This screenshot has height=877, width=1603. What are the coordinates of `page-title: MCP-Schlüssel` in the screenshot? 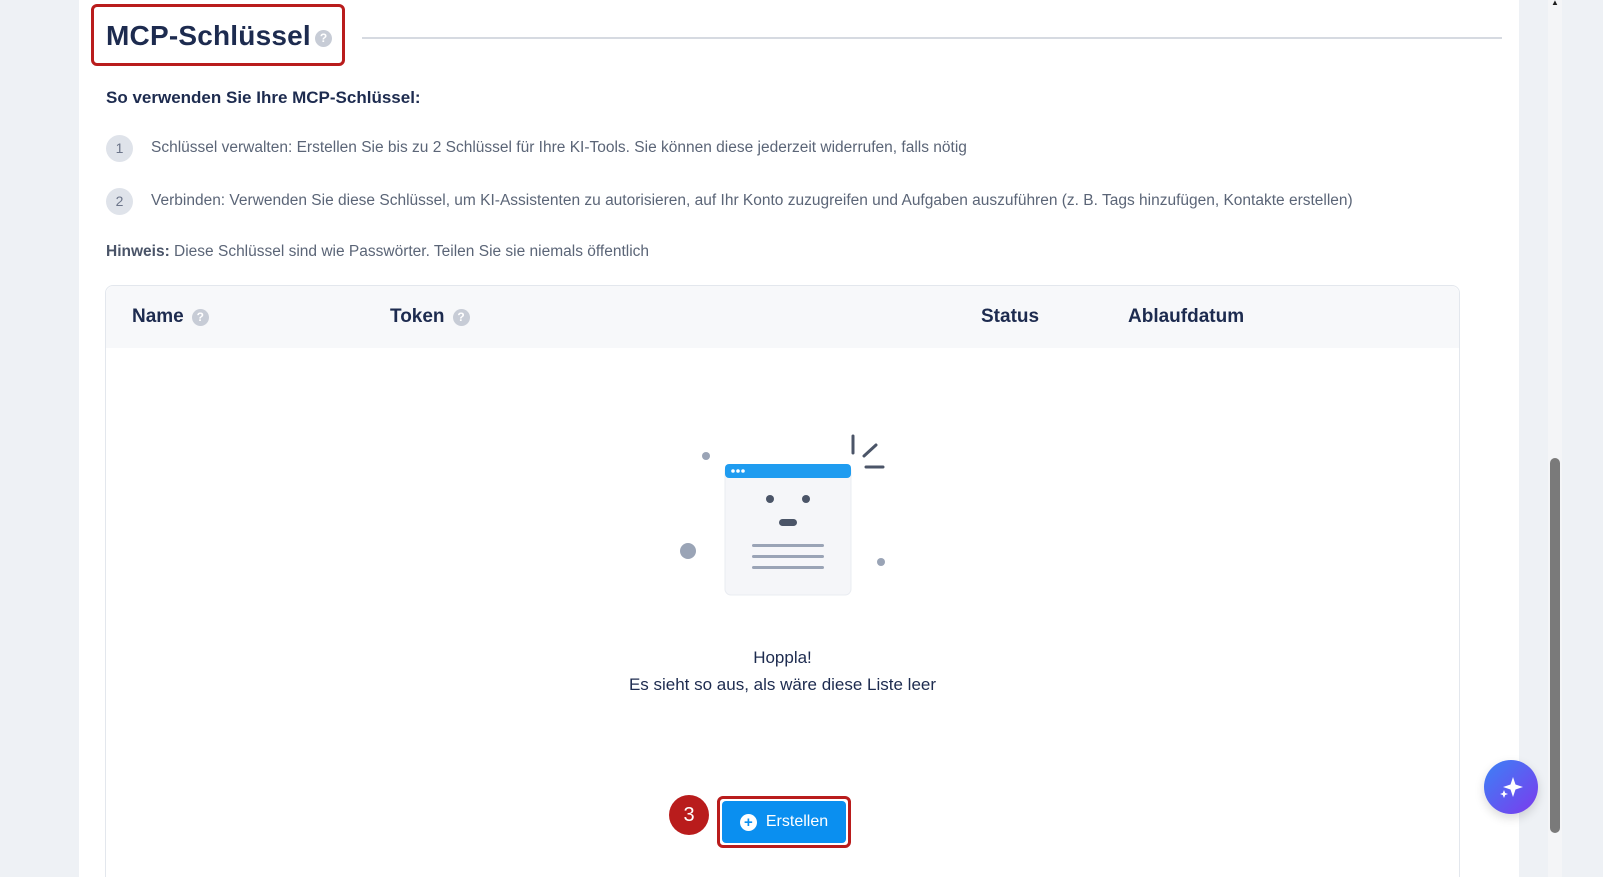 It's located at (208, 35).